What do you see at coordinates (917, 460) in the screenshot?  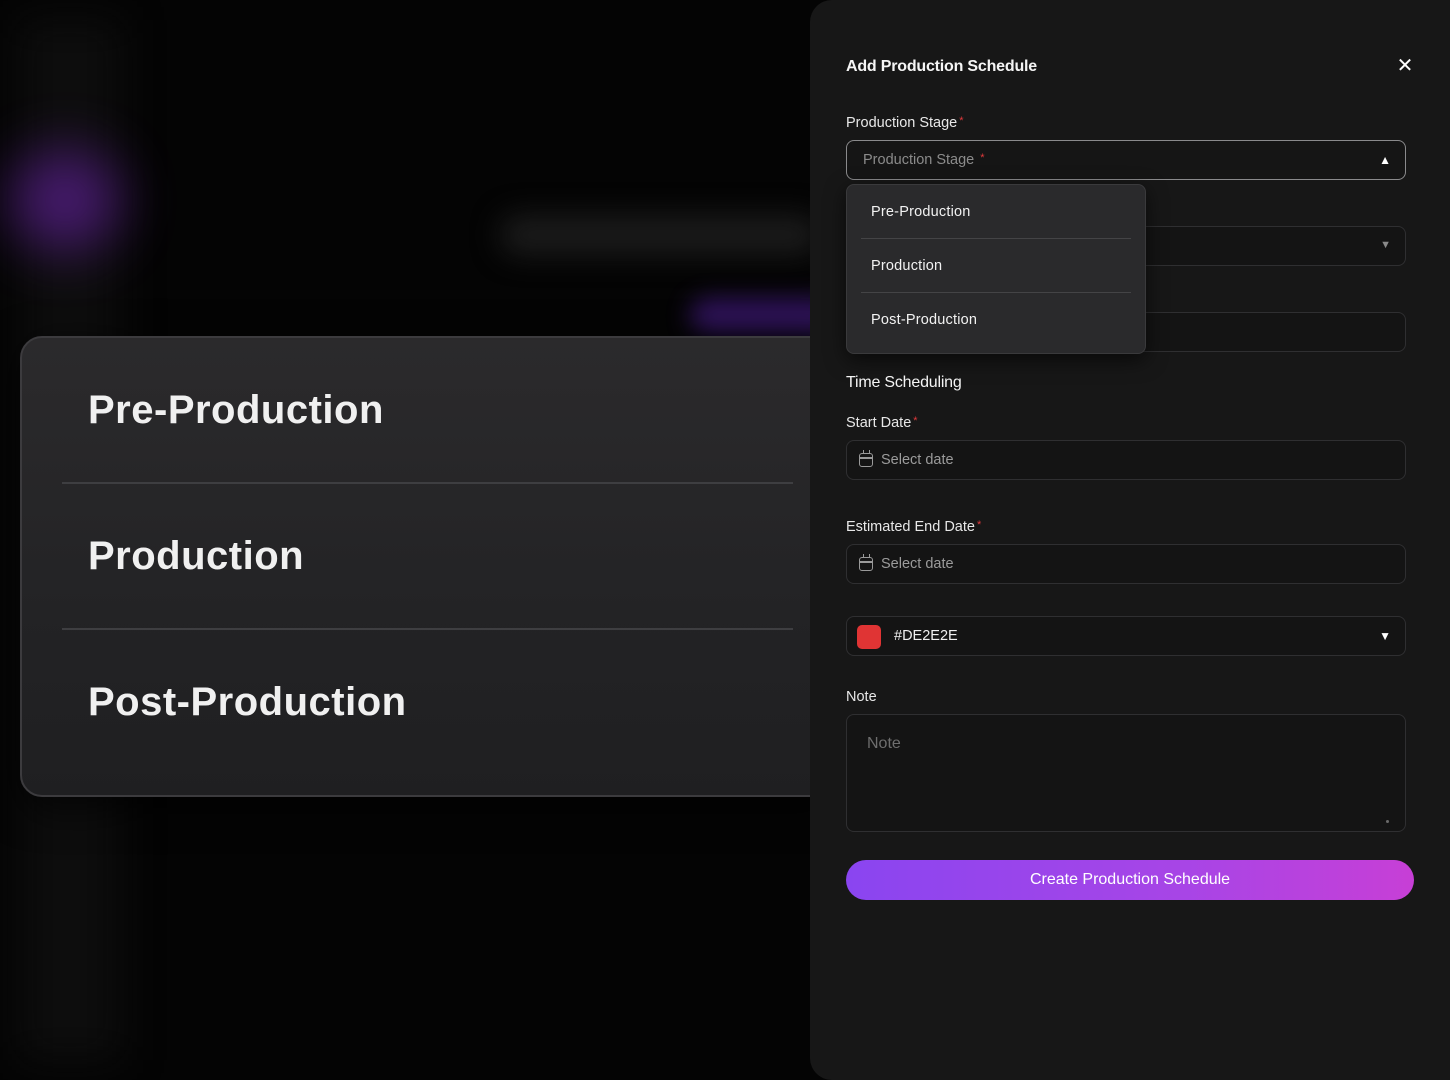 I see `start-date-placeholder: Select date` at bounding box center [917, 460].